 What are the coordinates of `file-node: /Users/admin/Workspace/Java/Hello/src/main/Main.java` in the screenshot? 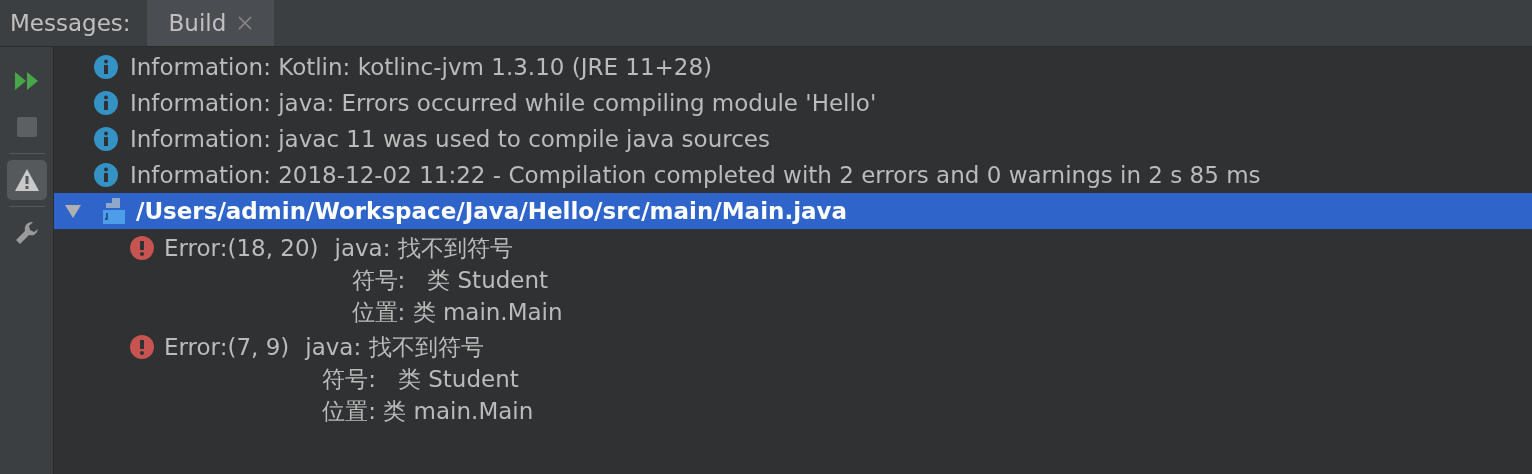 It's located at (793, 211).